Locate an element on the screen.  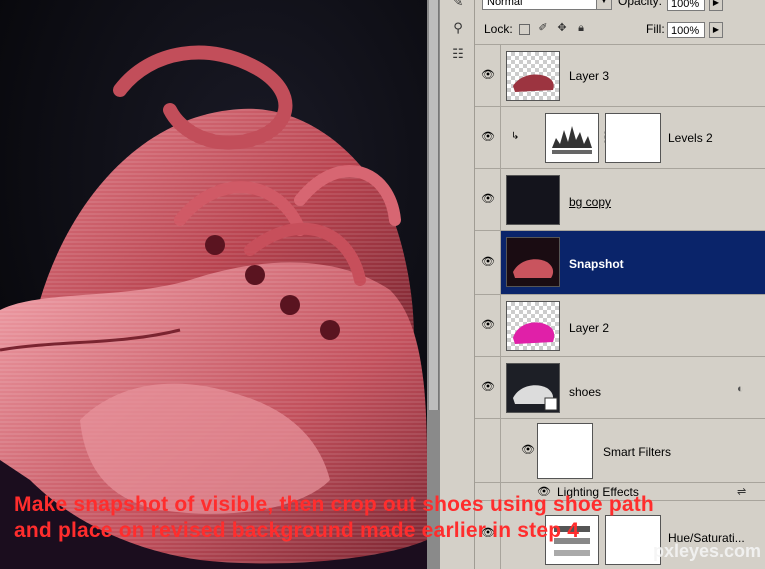
layer-name: shoes is located at coordinates (585, 392).